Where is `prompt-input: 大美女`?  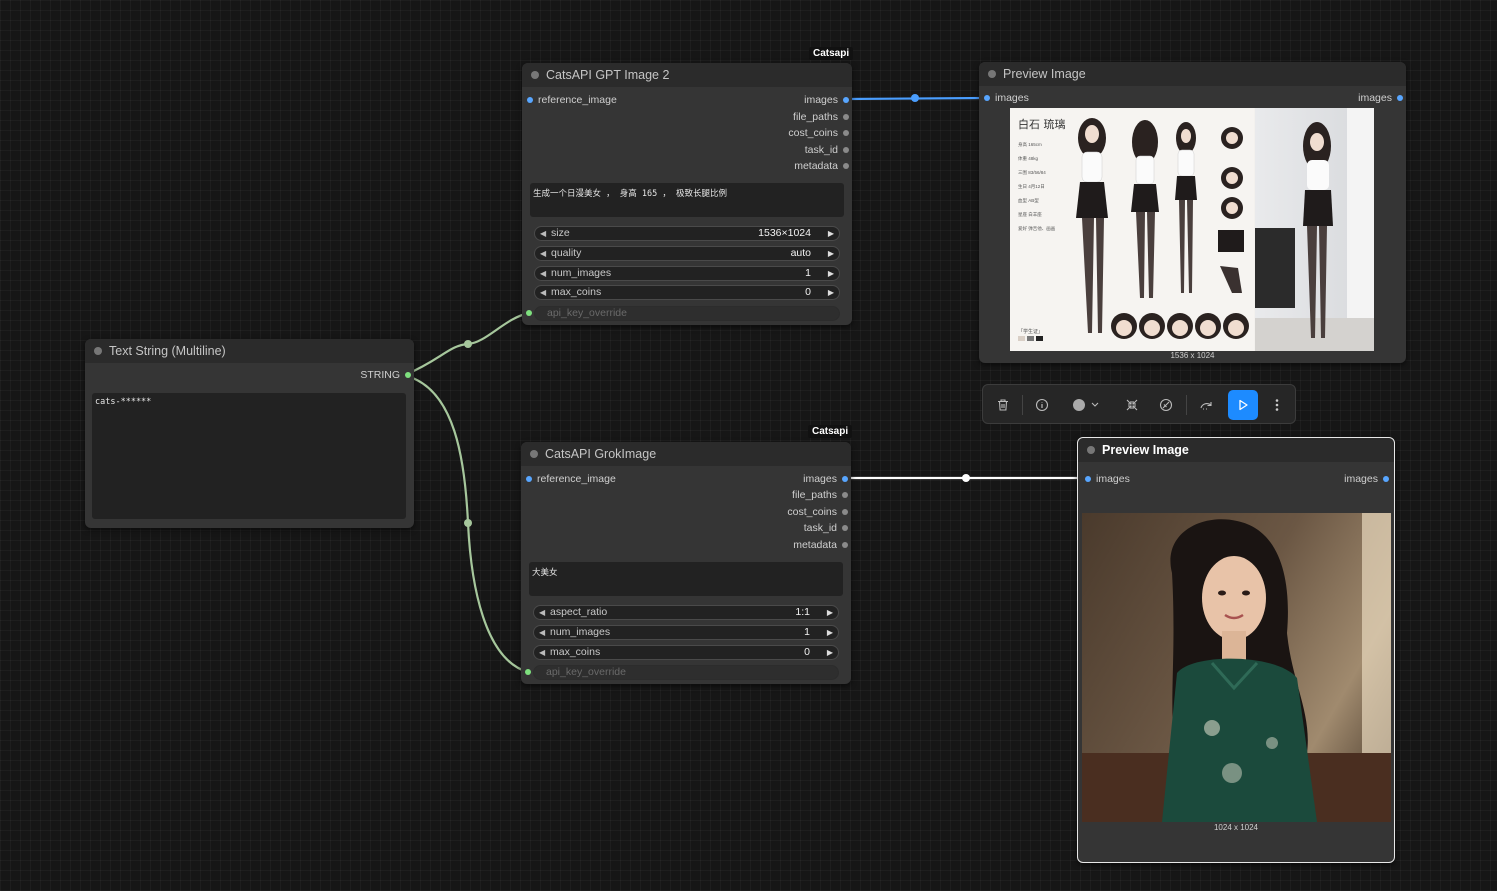 prompt-input: 大美女 is located at coordinates (686, 579).